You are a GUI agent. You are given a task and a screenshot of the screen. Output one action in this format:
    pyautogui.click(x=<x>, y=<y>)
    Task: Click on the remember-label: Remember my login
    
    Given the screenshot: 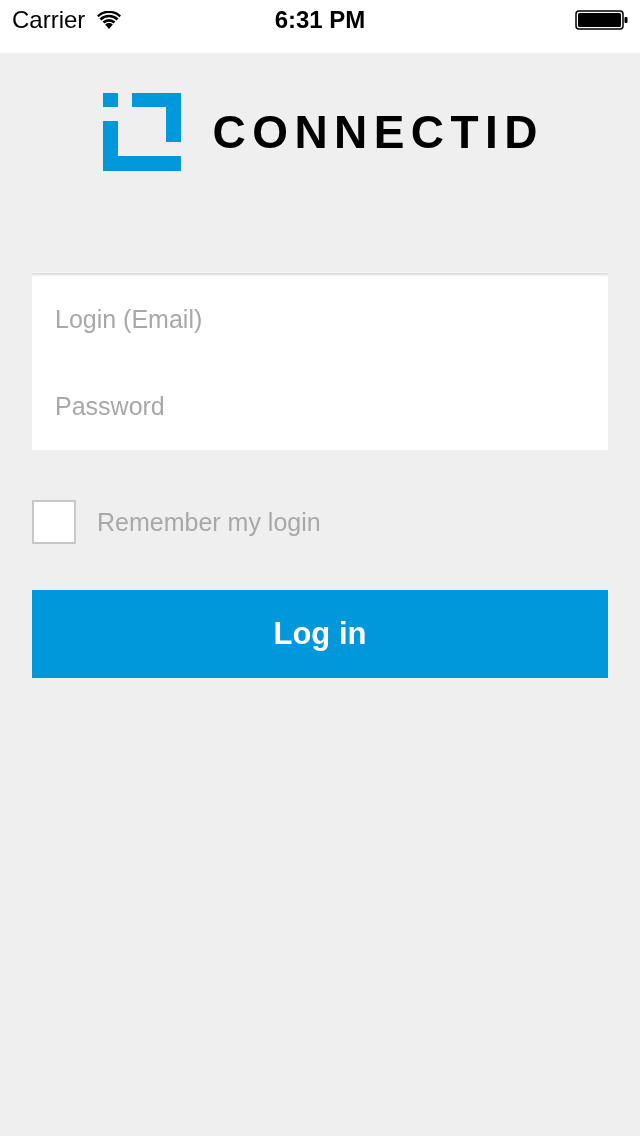 What is the action you would take?
    pyautogui.click(x=209, y=522)
    